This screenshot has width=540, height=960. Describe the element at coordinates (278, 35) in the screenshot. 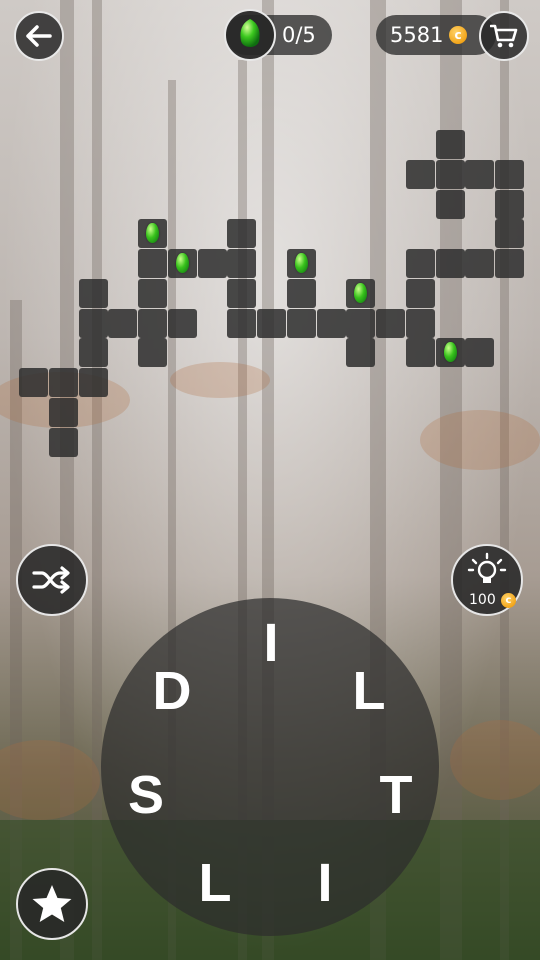

I see `gem-counter: 0/5` at that location.